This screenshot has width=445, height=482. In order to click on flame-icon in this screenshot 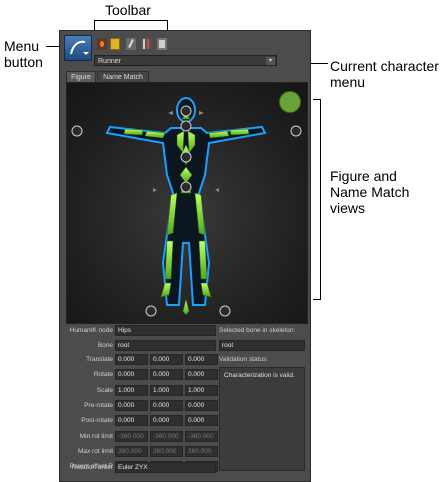, I will do `click(102, 44)`.